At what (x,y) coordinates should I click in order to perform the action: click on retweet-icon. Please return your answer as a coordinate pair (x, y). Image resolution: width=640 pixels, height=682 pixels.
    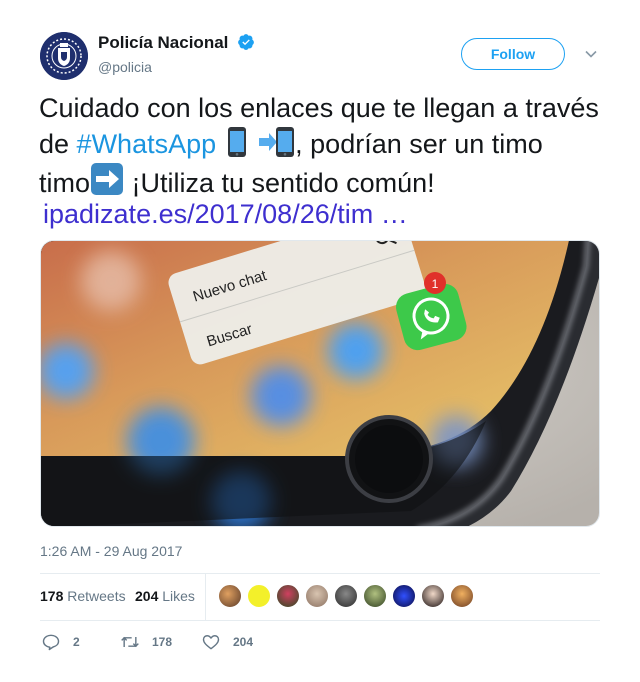
    Looking at the image, I should click on (130, 642).